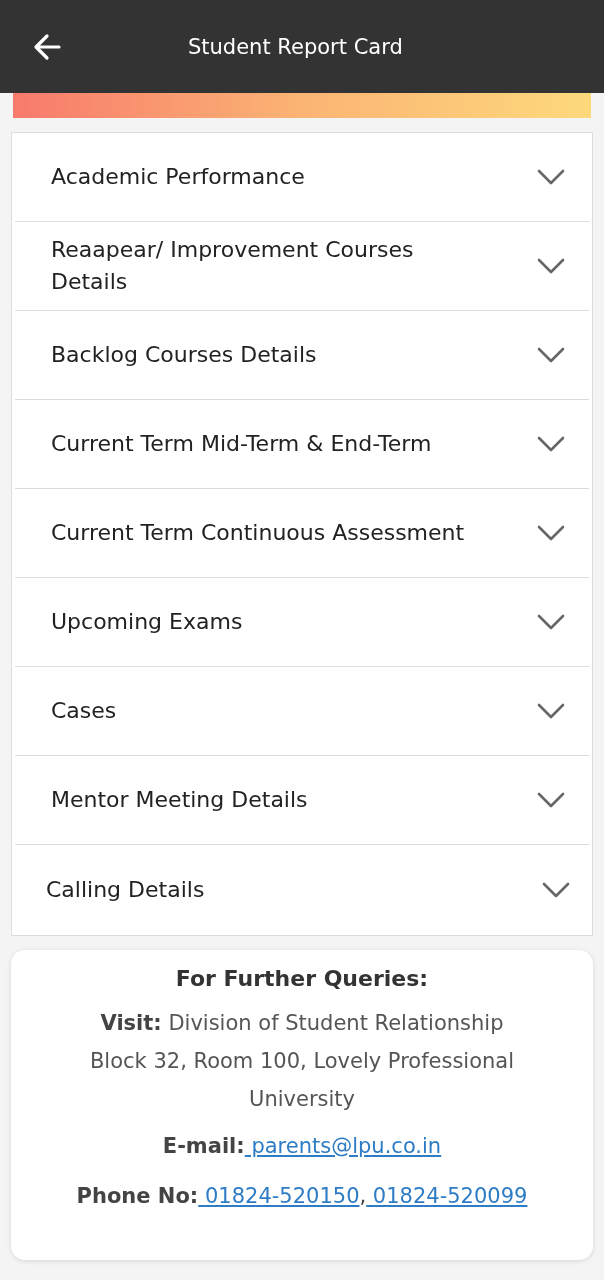 Image resolution: width=604 pixels, height=1280 pixels. What do you see at coordinates (137, 1196) in the screenshot?
I see `phone-label: Phone No:` at bounding box center [137, 1196].